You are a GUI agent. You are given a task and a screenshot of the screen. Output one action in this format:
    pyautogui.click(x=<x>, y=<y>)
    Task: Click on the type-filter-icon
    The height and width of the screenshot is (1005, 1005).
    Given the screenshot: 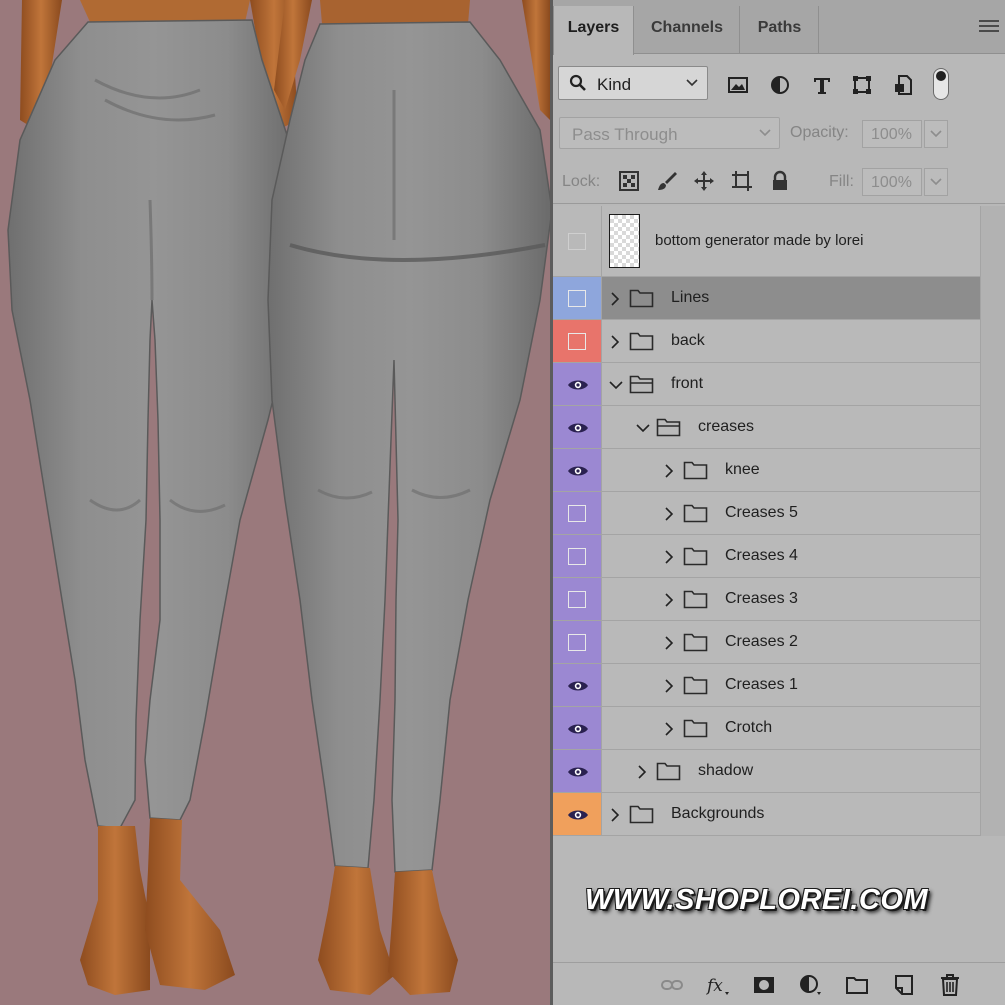 What is the action you would take?
    pyautogui.click(x=822, y=85)
    